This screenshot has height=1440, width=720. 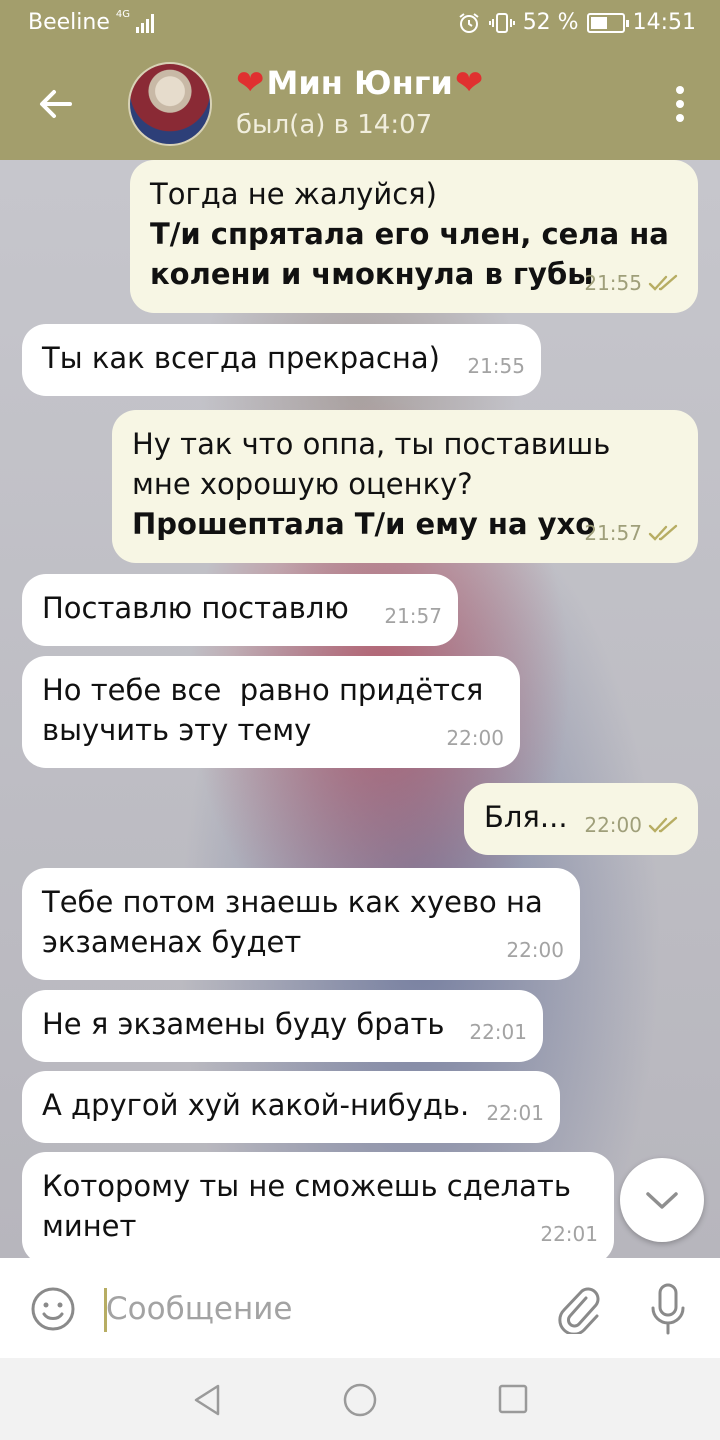 I want to click on message-incoming: А другой хуй какой-нибудь. 22:01, so click(x=291, y=1107).